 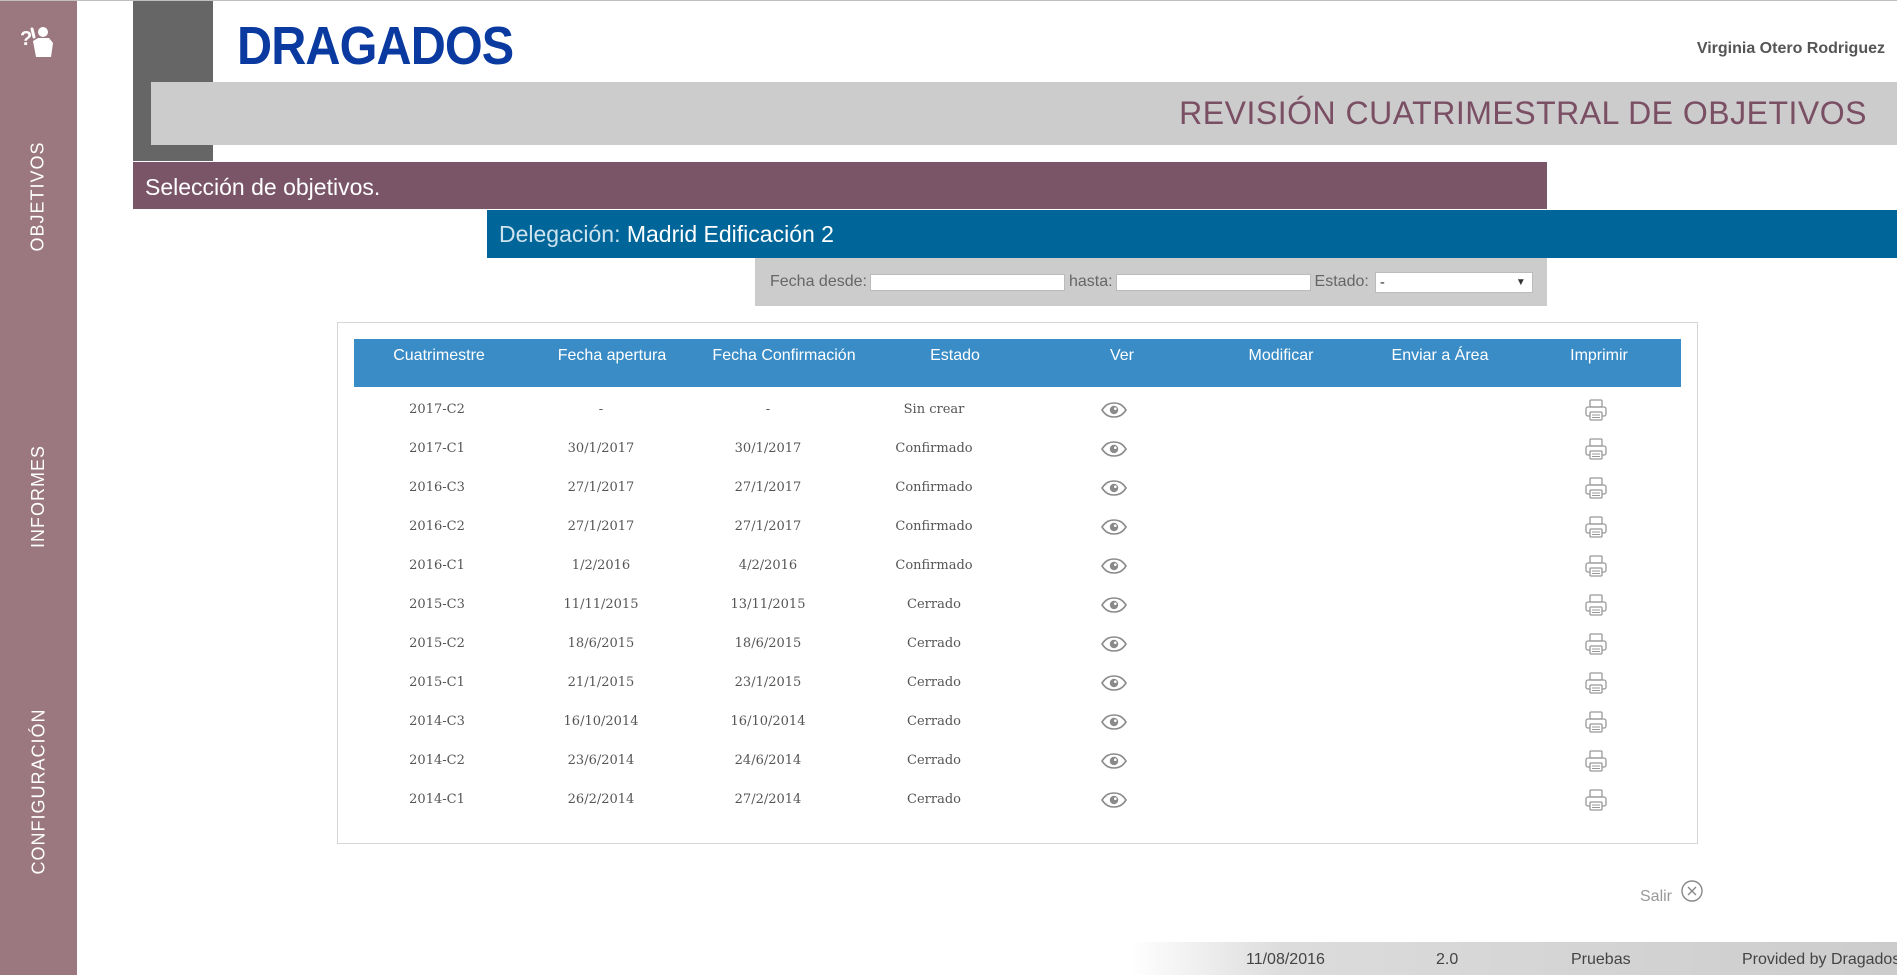 I want to click on sidebar-item-informes: INFORMES, so click(x=38, y=496).